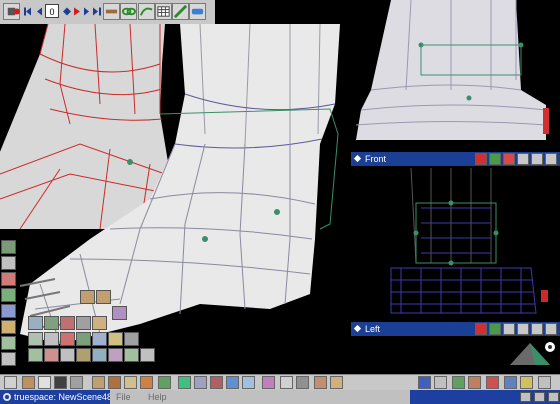  What do you see at coordinates (97, 11) in the screenshot?
I see `fast-forward-icon` at bounding box center [97, 11].